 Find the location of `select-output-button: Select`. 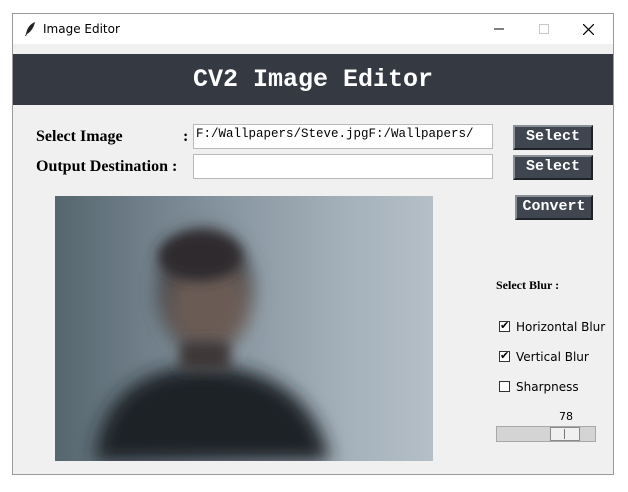

select-output-button: Select is located at coordinates (553, 167).